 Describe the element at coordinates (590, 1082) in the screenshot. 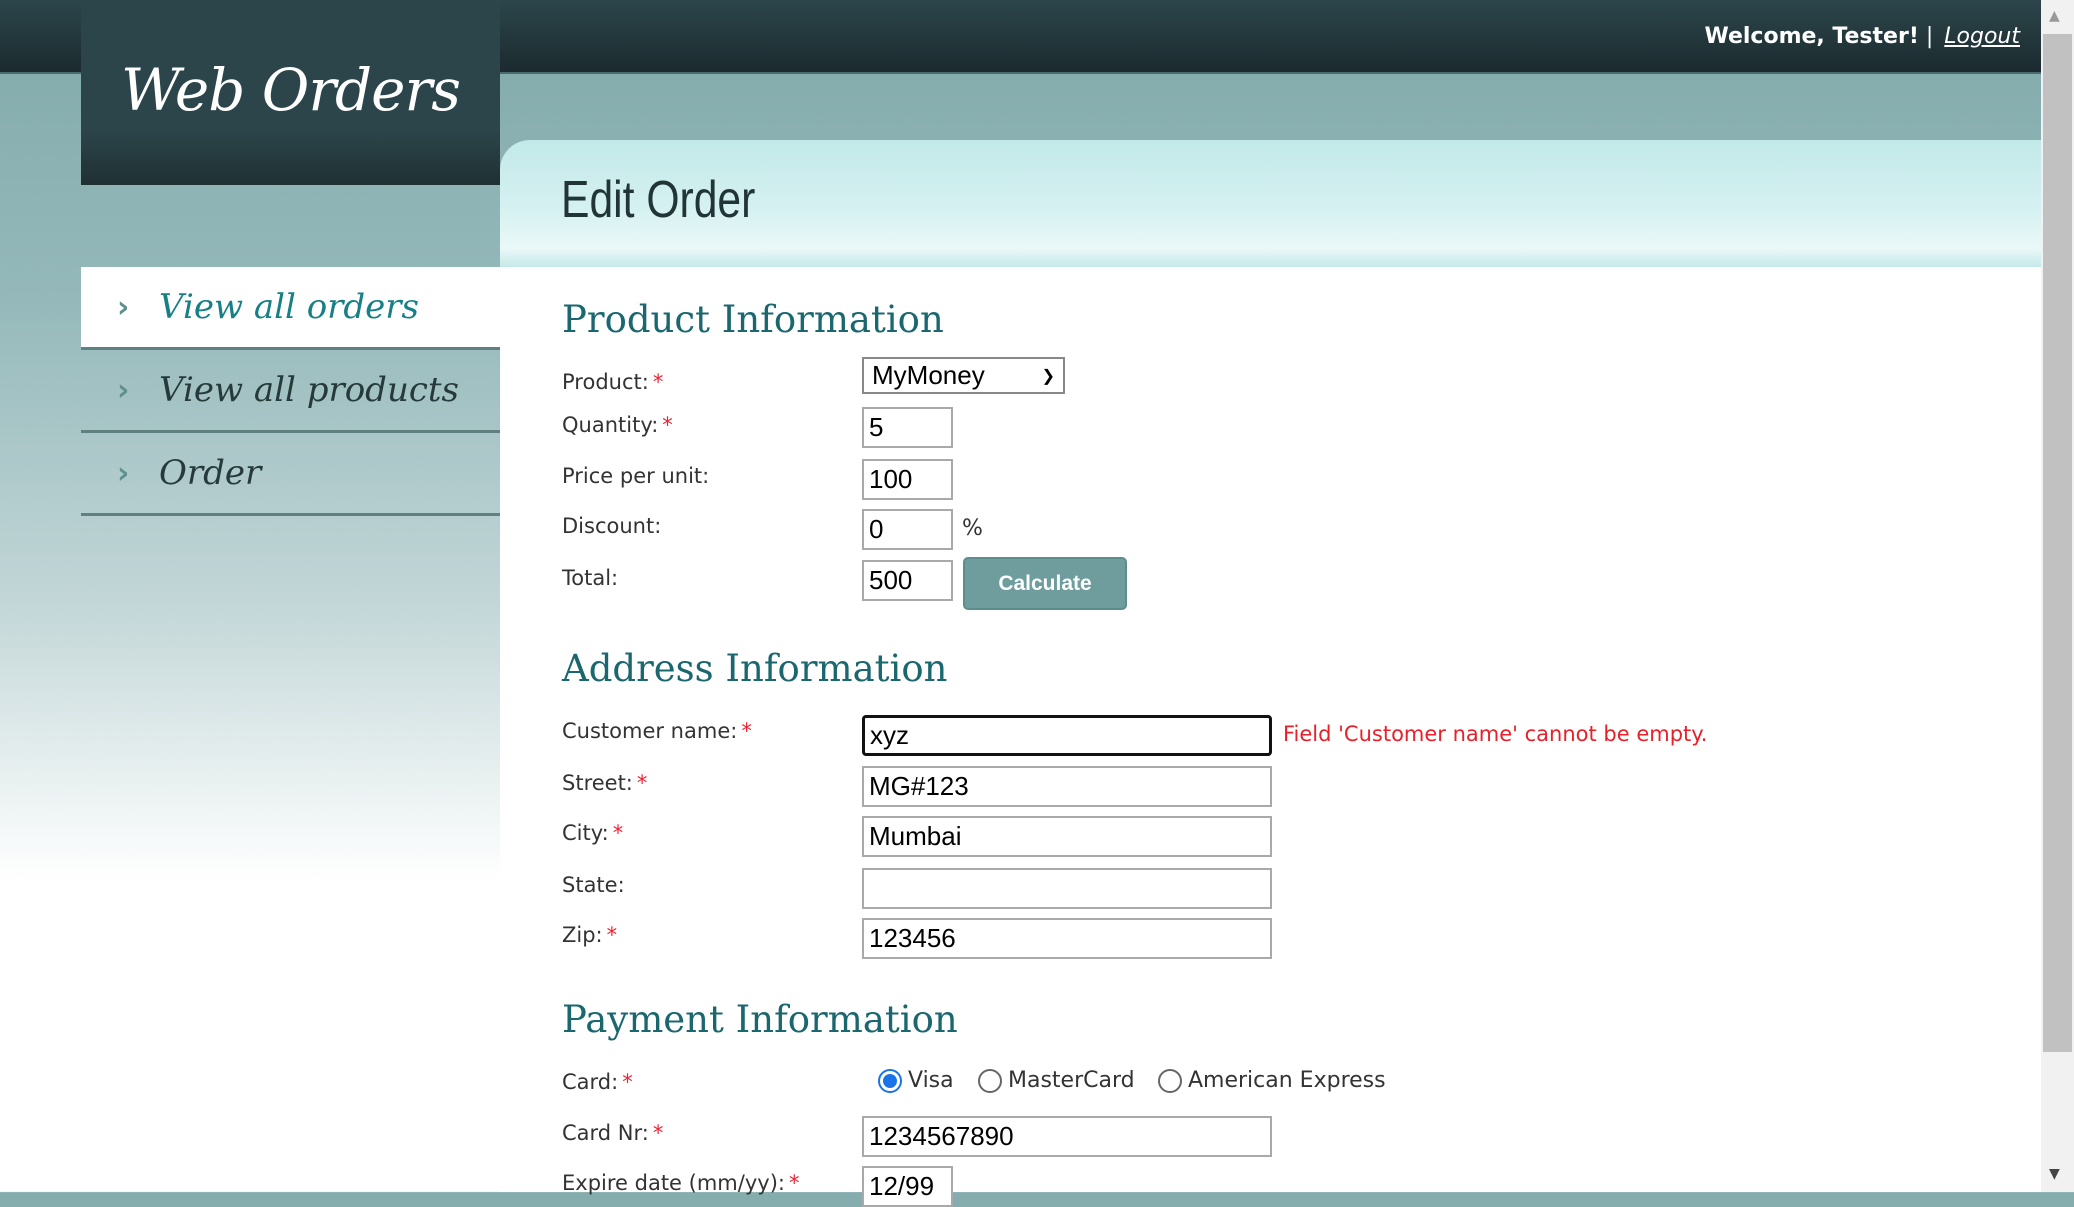

I see `label-text: Card:` at that location.